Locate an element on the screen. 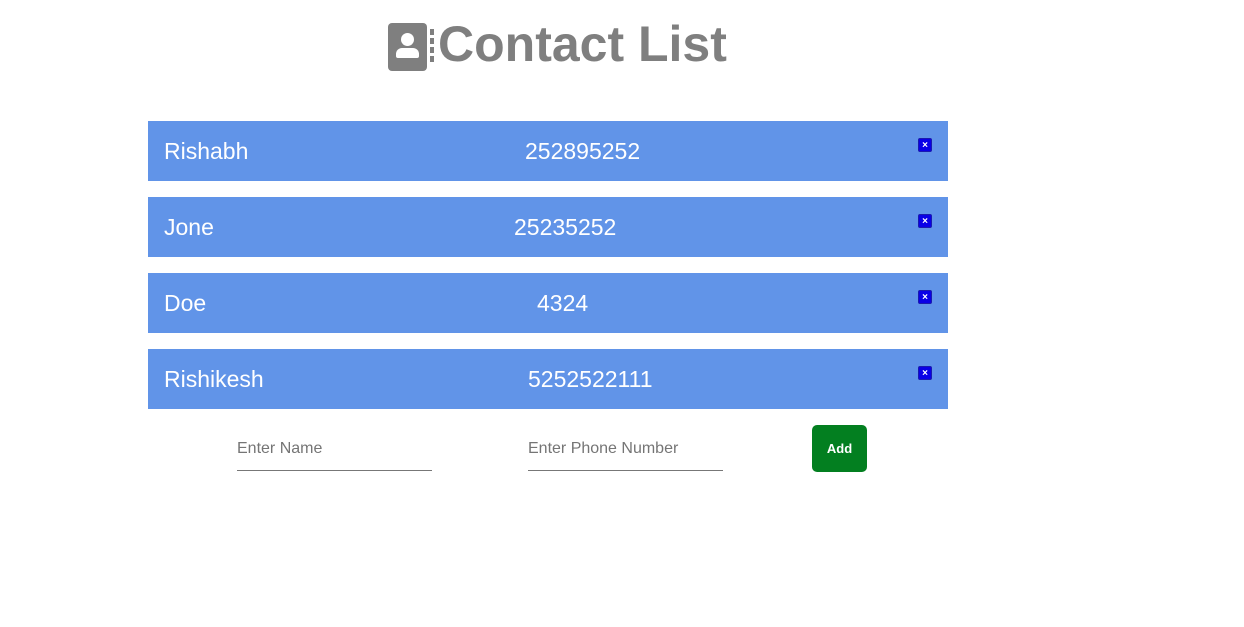  contact-row: Rishikesh 5252522111 × is located at coordinates (548, 379).